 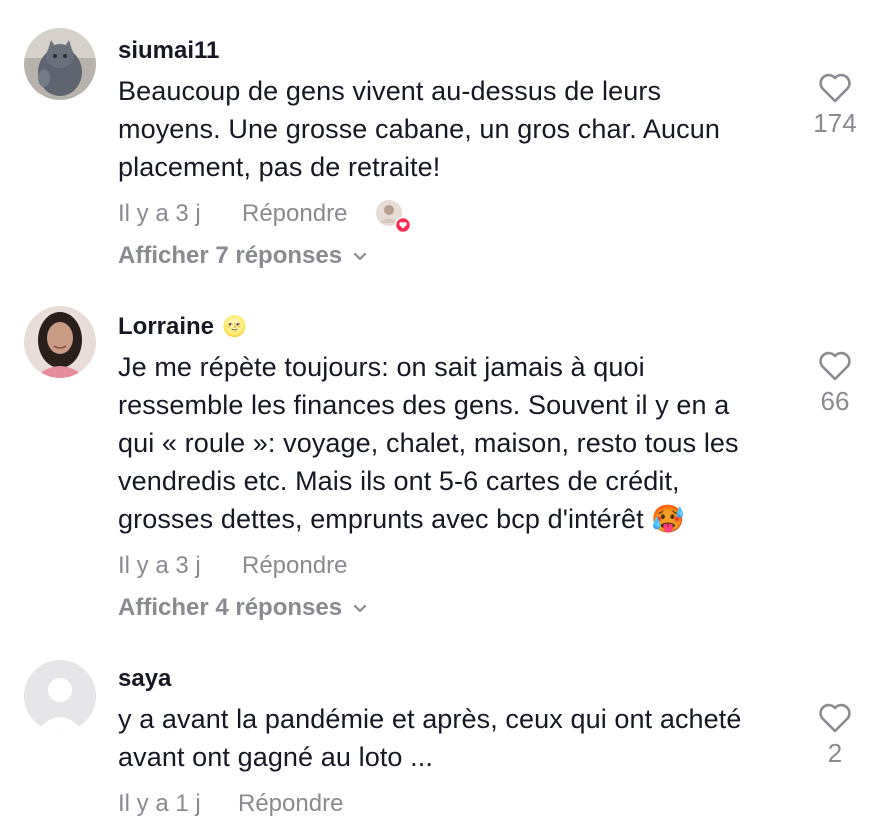 I want to click on view-replies-button: Afficher 7 réponses, so click(x=463, y=256).